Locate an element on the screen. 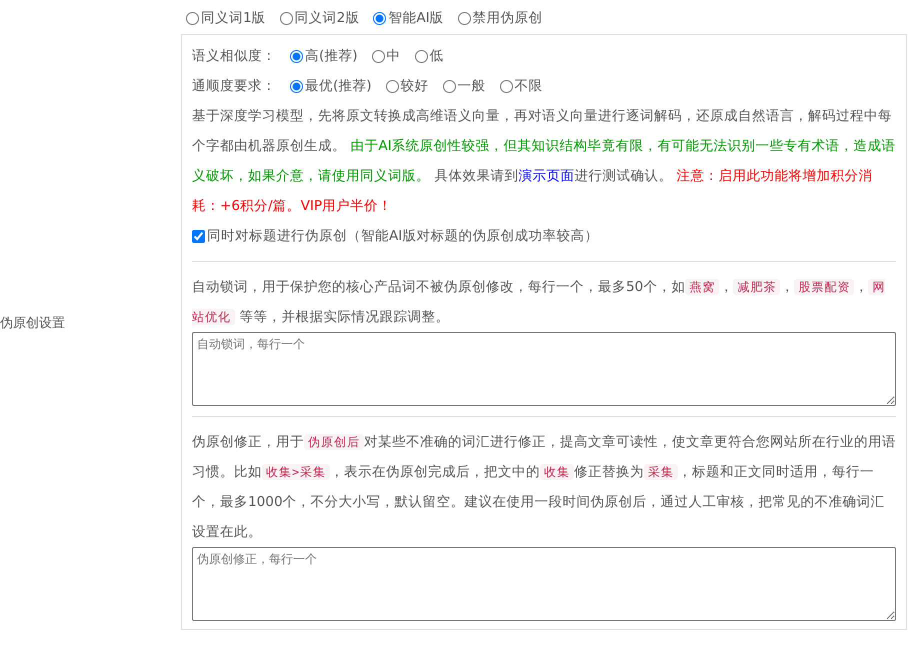  option-label: 禁用伪原创 is located at coordinates (507, 18).